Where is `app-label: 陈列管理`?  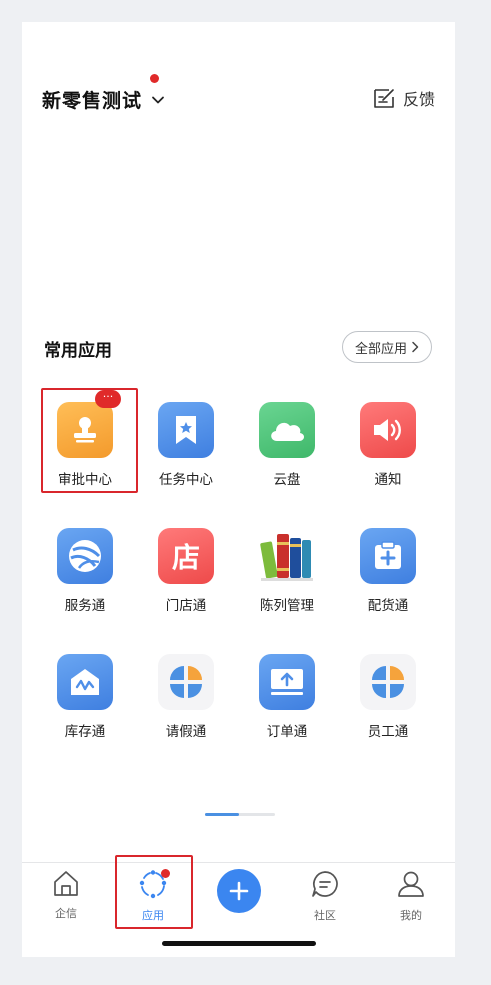 app-label: 陈列管理 is located at coordinates (287, 606).